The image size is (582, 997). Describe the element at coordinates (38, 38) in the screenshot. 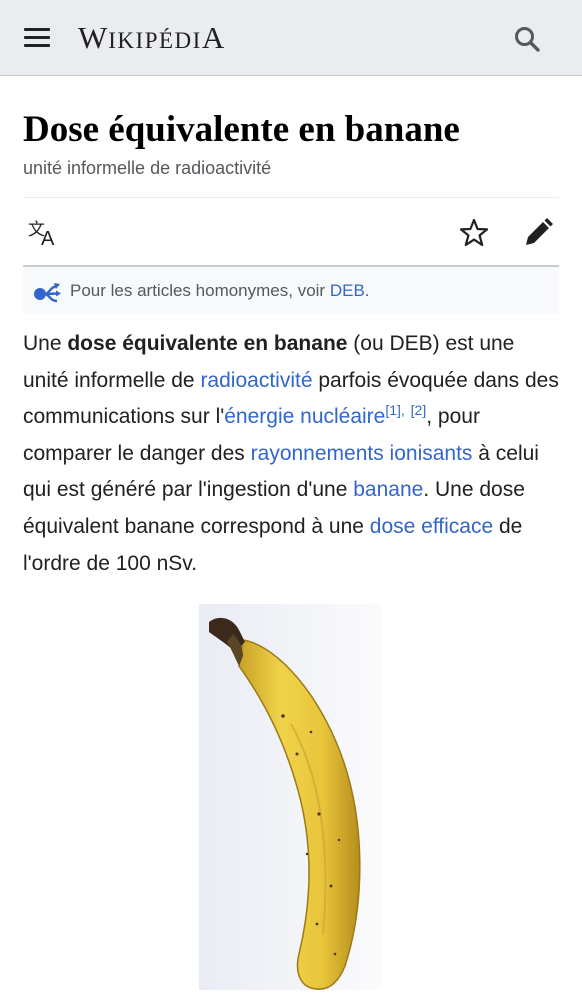

I see `hamburger-menu-icon` at that location.